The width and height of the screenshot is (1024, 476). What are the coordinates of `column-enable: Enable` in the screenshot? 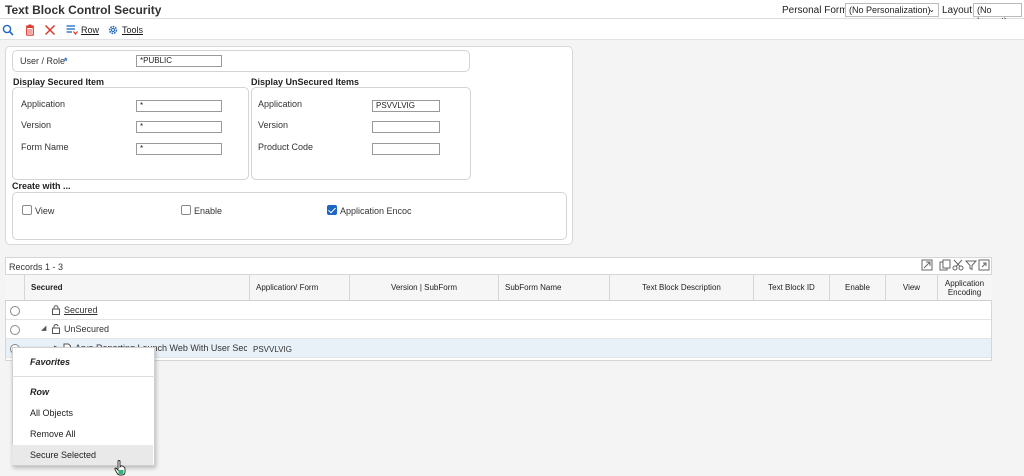 It's located at (857, 287).